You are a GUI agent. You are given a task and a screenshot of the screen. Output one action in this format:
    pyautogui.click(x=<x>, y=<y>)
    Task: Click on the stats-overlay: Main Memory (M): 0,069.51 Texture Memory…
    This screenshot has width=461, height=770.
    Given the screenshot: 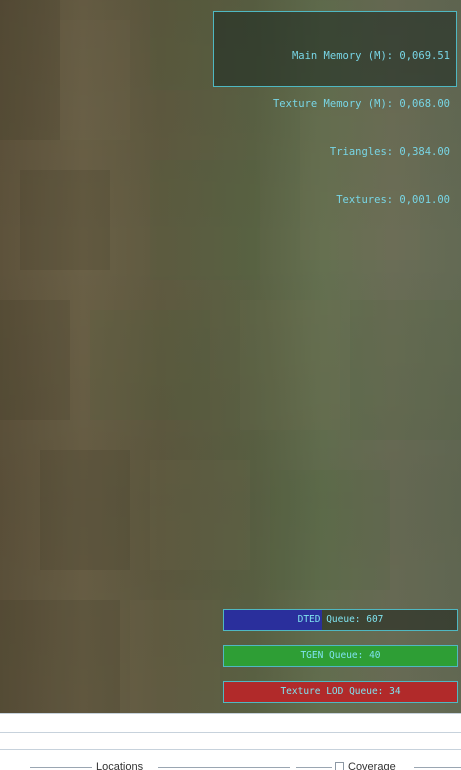 What is the action you would take?
    pyautogui.click(x=335, y=108)
    